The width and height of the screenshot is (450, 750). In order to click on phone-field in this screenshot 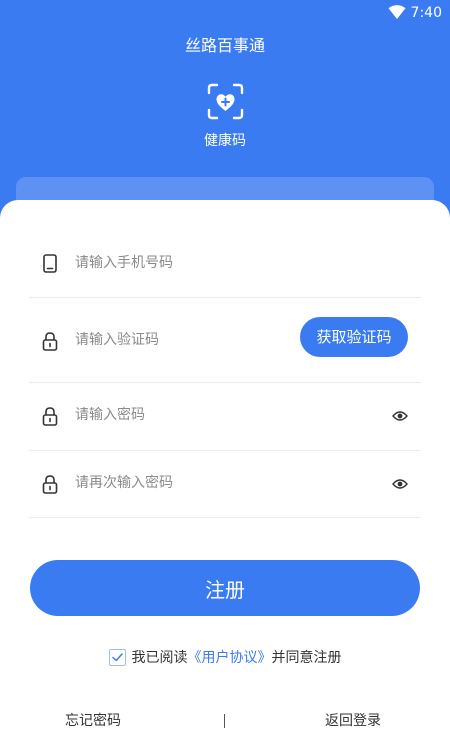, I will do `click(225, 263)`.